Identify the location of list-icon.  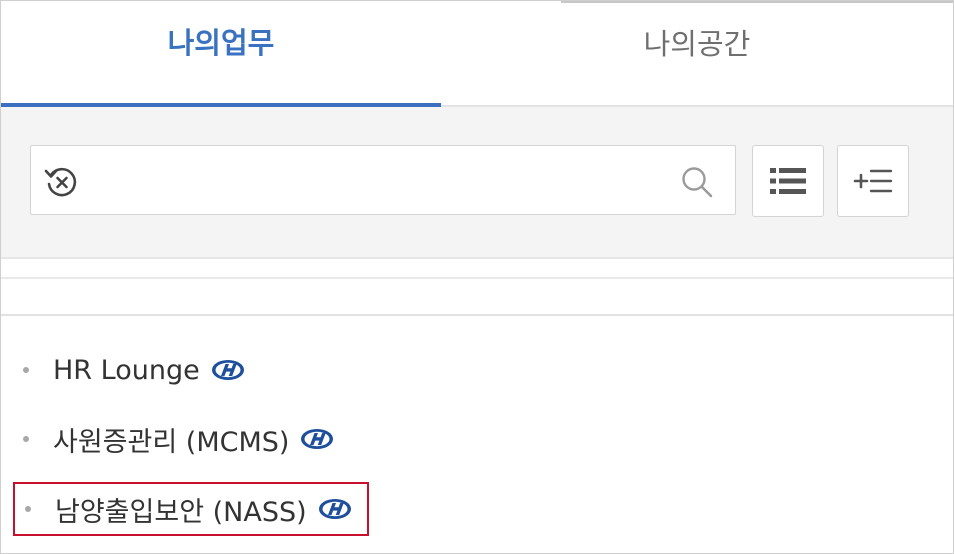
(788, 181).